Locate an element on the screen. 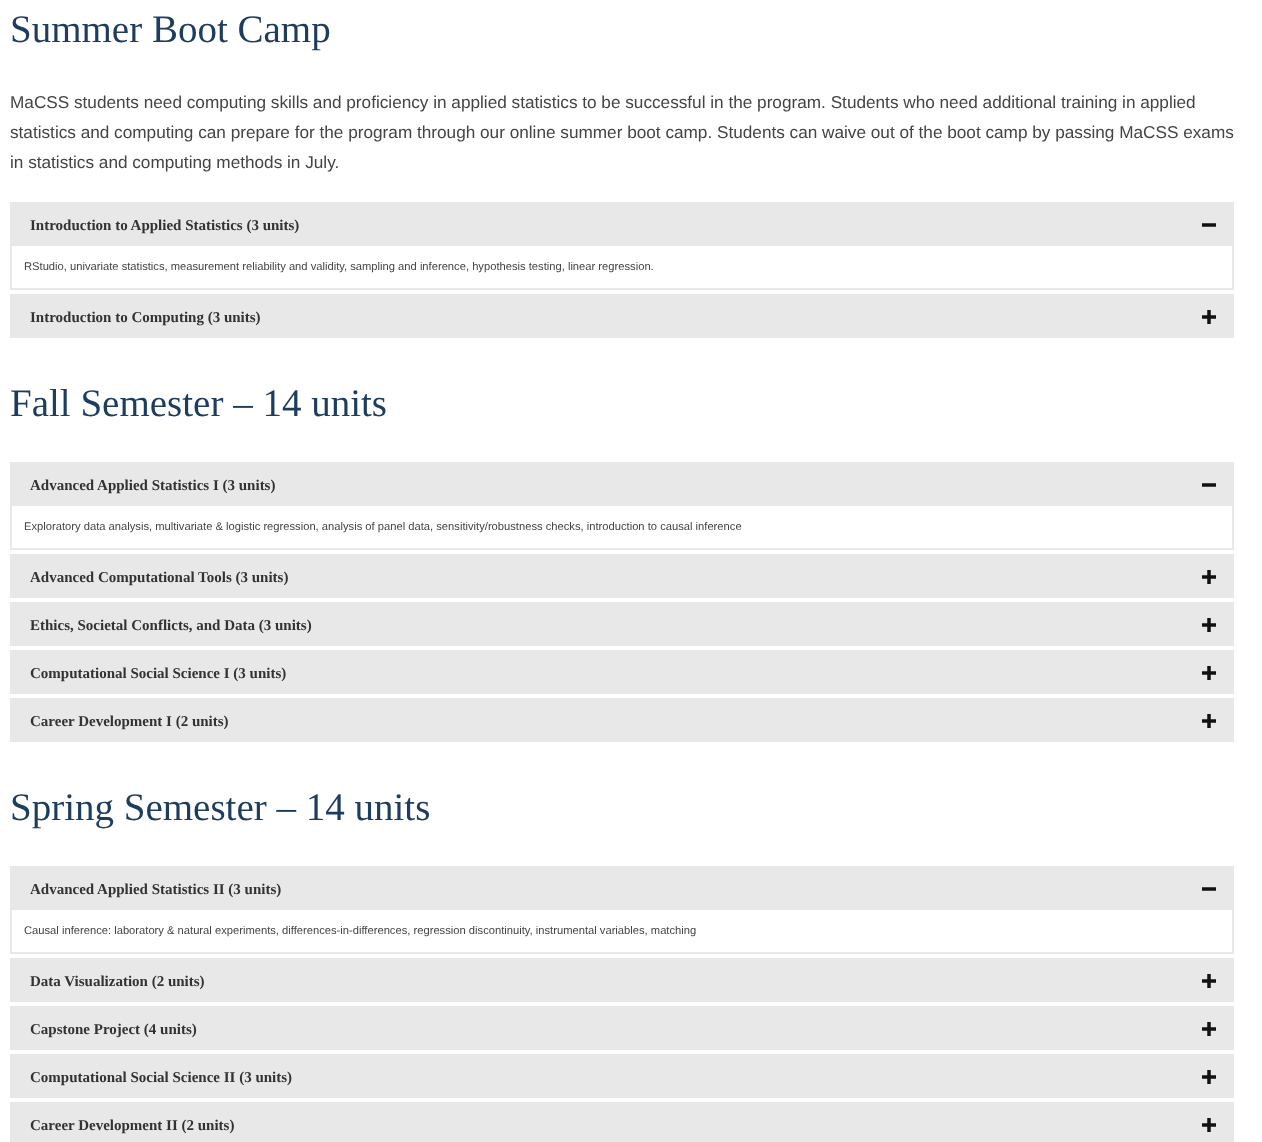 The width and height of the screenshot is (1262, 1142). section-heading: Spring Semester – 14 units is located at coordinates (221, 810).